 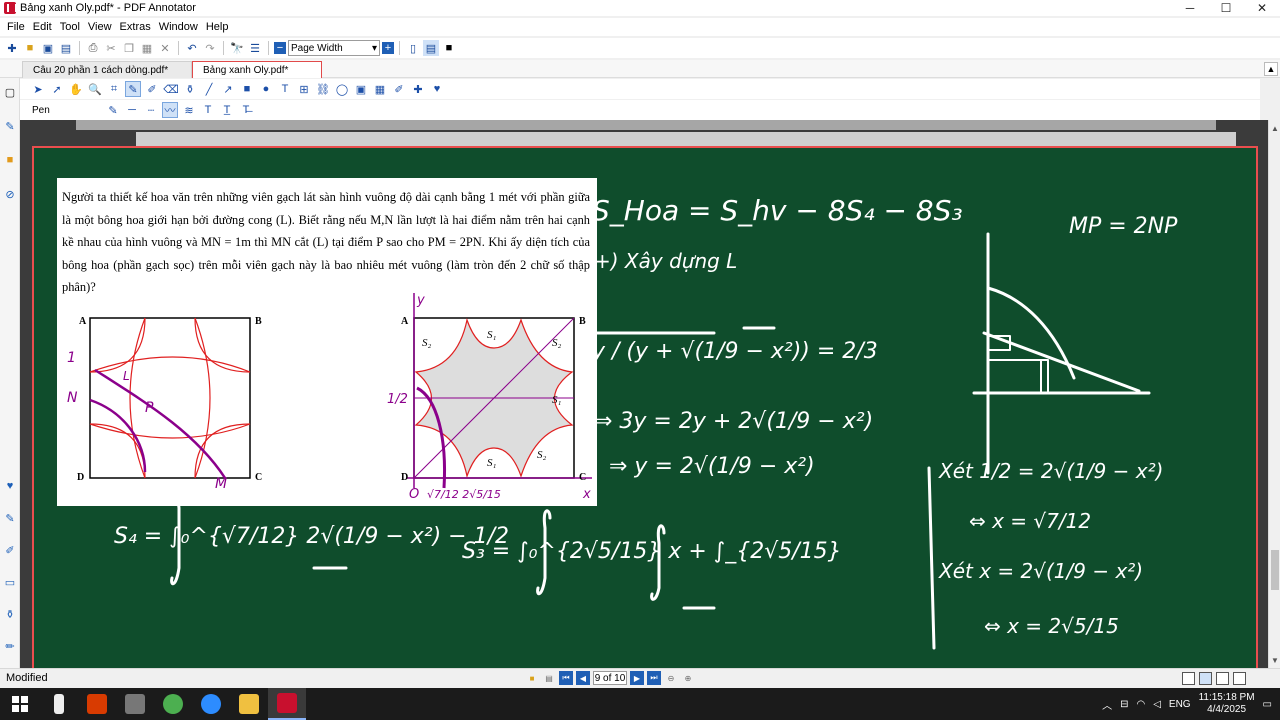 I want to click on pen-color-icon: ✎, so click(x=113, y=110).